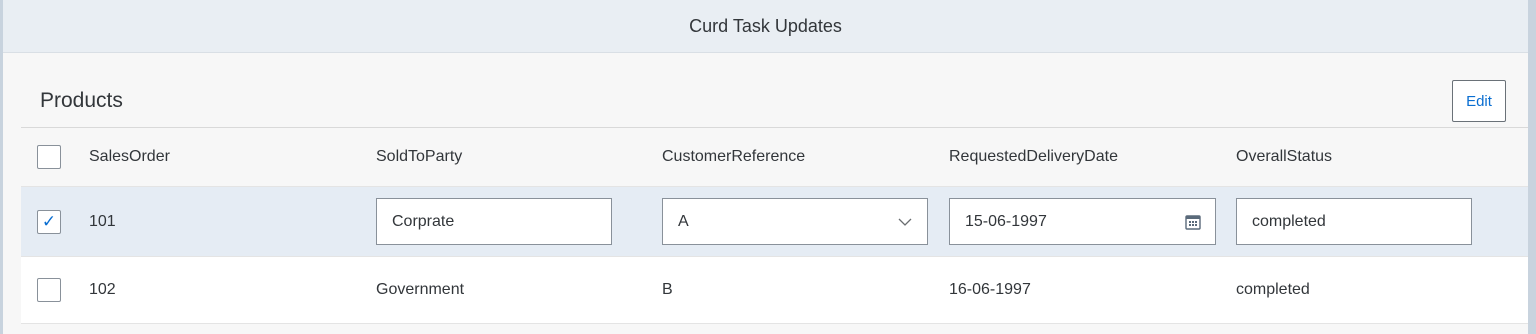 The width and height of the screenshot is (1536, 334). I want to click on overallstatus-input: completed, so click(1354, 221).